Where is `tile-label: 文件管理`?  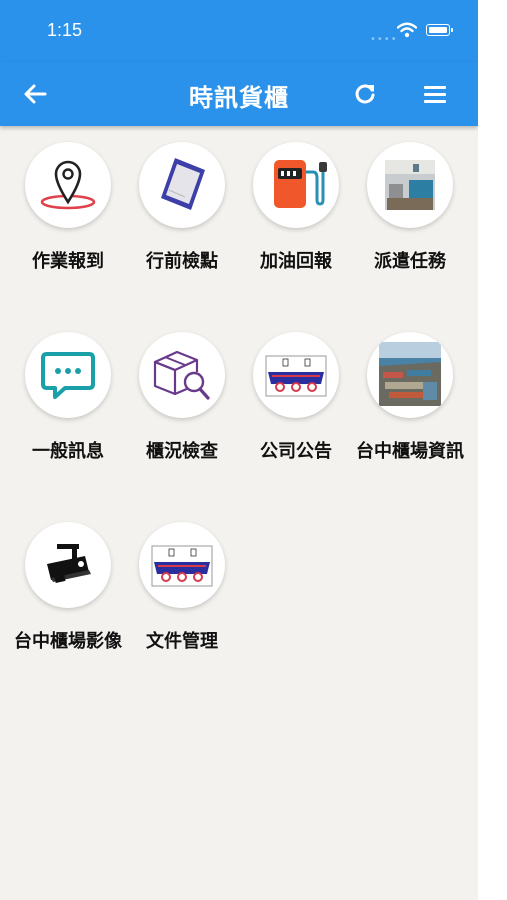 tile-label: 文件管理 is located at coordinates (182, 641).